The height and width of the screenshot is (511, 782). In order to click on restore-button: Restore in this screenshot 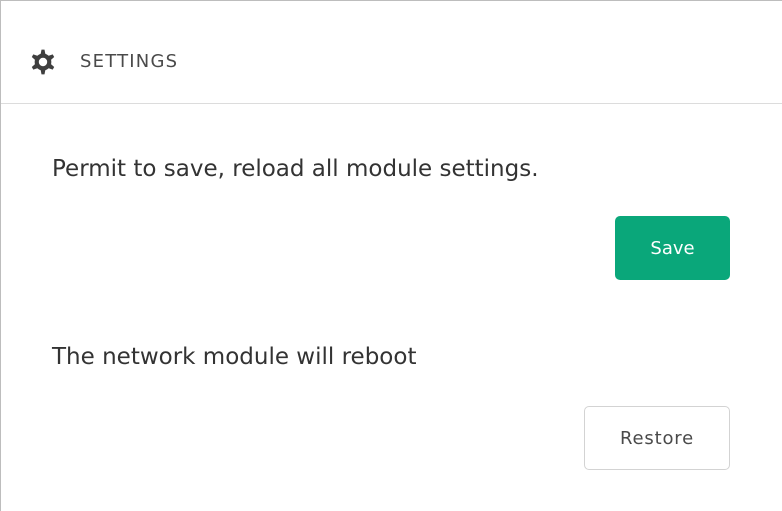, I will do `click(657, 438)`.